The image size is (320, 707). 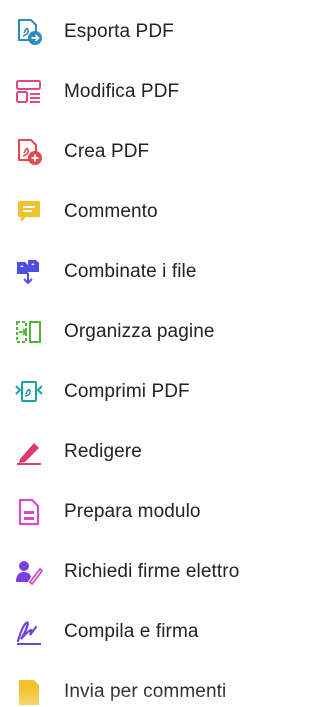 What do you see at coordinates (29, 512) in the screenshot?
I see `prepare-form-icon` at bounding box center [29, 512].